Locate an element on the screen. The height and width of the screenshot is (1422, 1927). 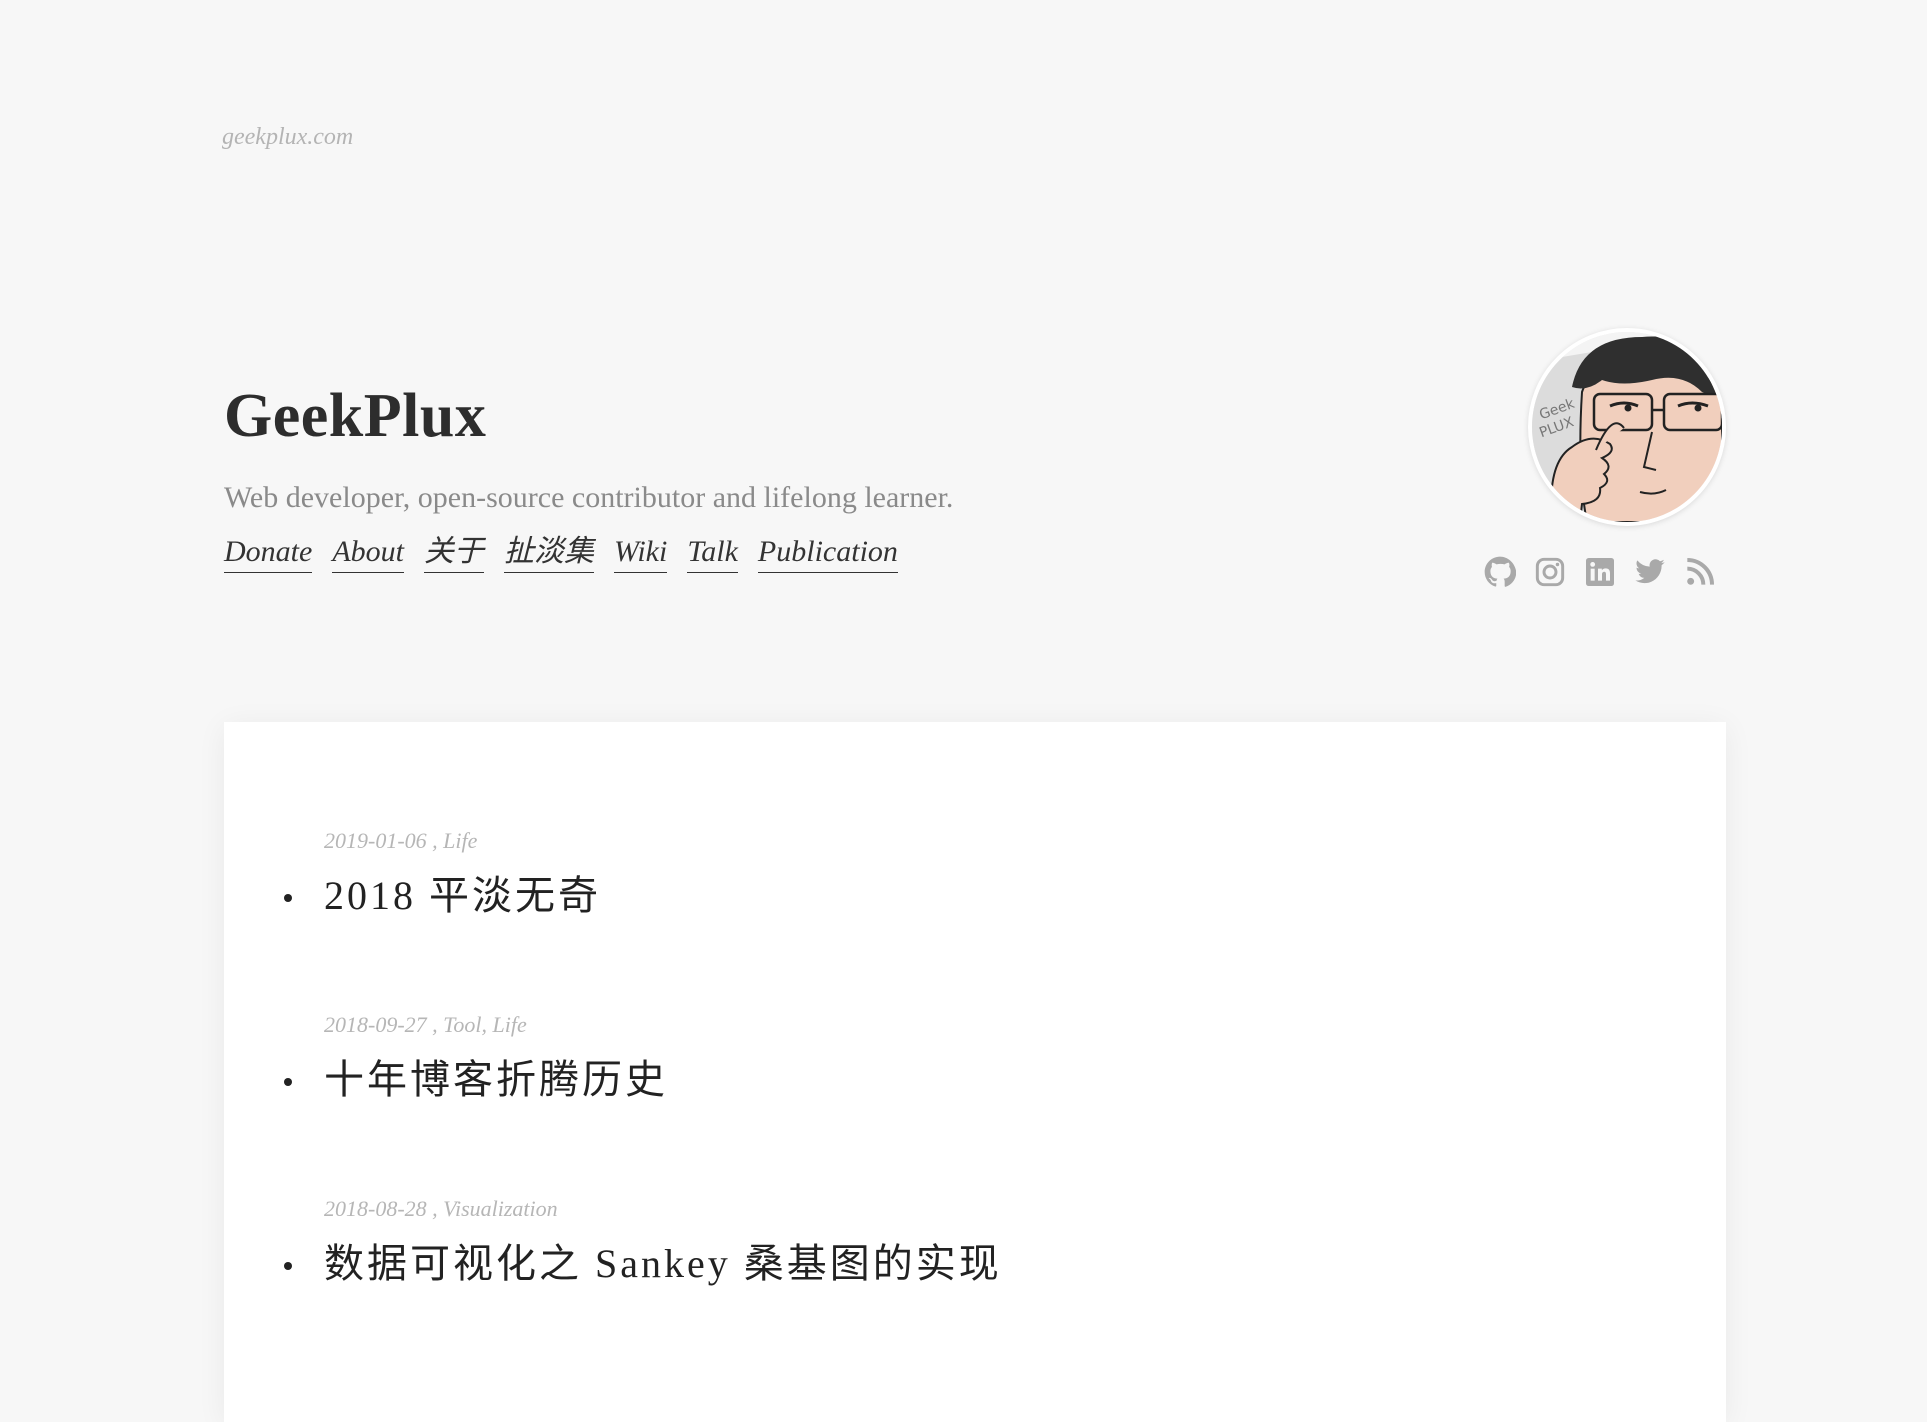
avatar-illustration-icon: Geek PLUX is located at coordinates (1627, 427).